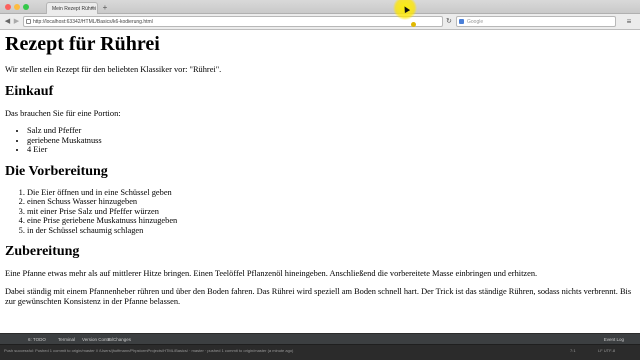 The width and height of the screenshot is (640, 360). I want to click on ide-tab-changes: 9: Changes, so click(119, 339).